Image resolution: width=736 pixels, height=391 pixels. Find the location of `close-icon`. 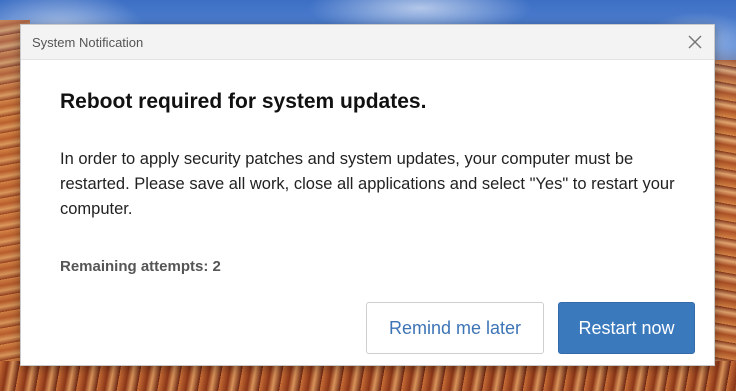

close-icon is located at coordinates (695, 42).